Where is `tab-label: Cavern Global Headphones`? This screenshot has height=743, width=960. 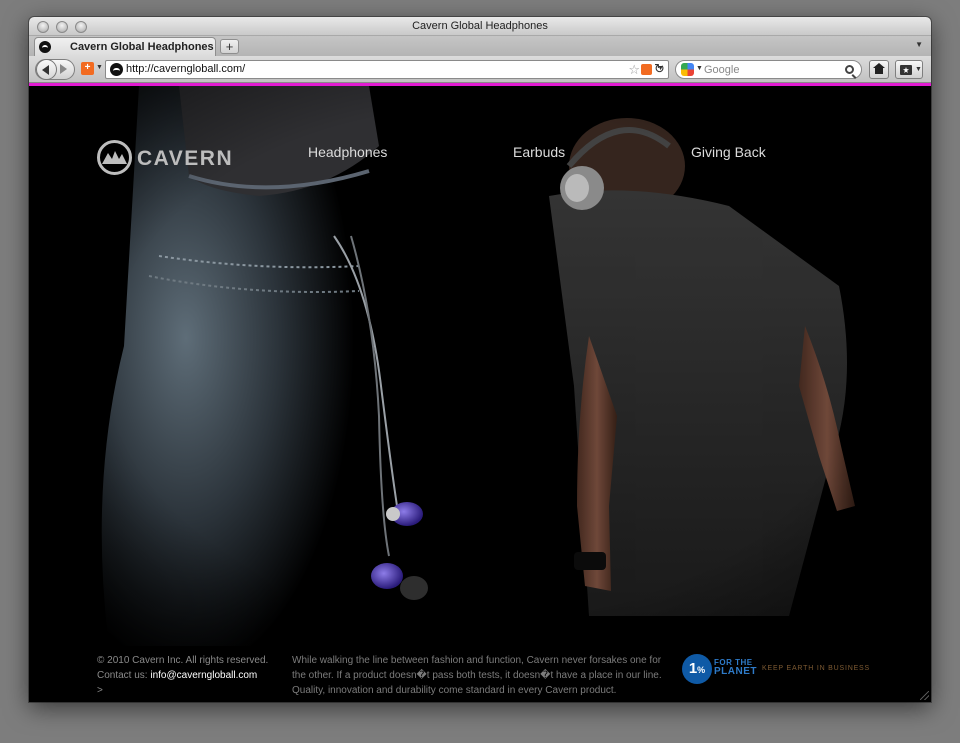 tab-label: Cavern Global Headphones is located at coordinates (142, 47).